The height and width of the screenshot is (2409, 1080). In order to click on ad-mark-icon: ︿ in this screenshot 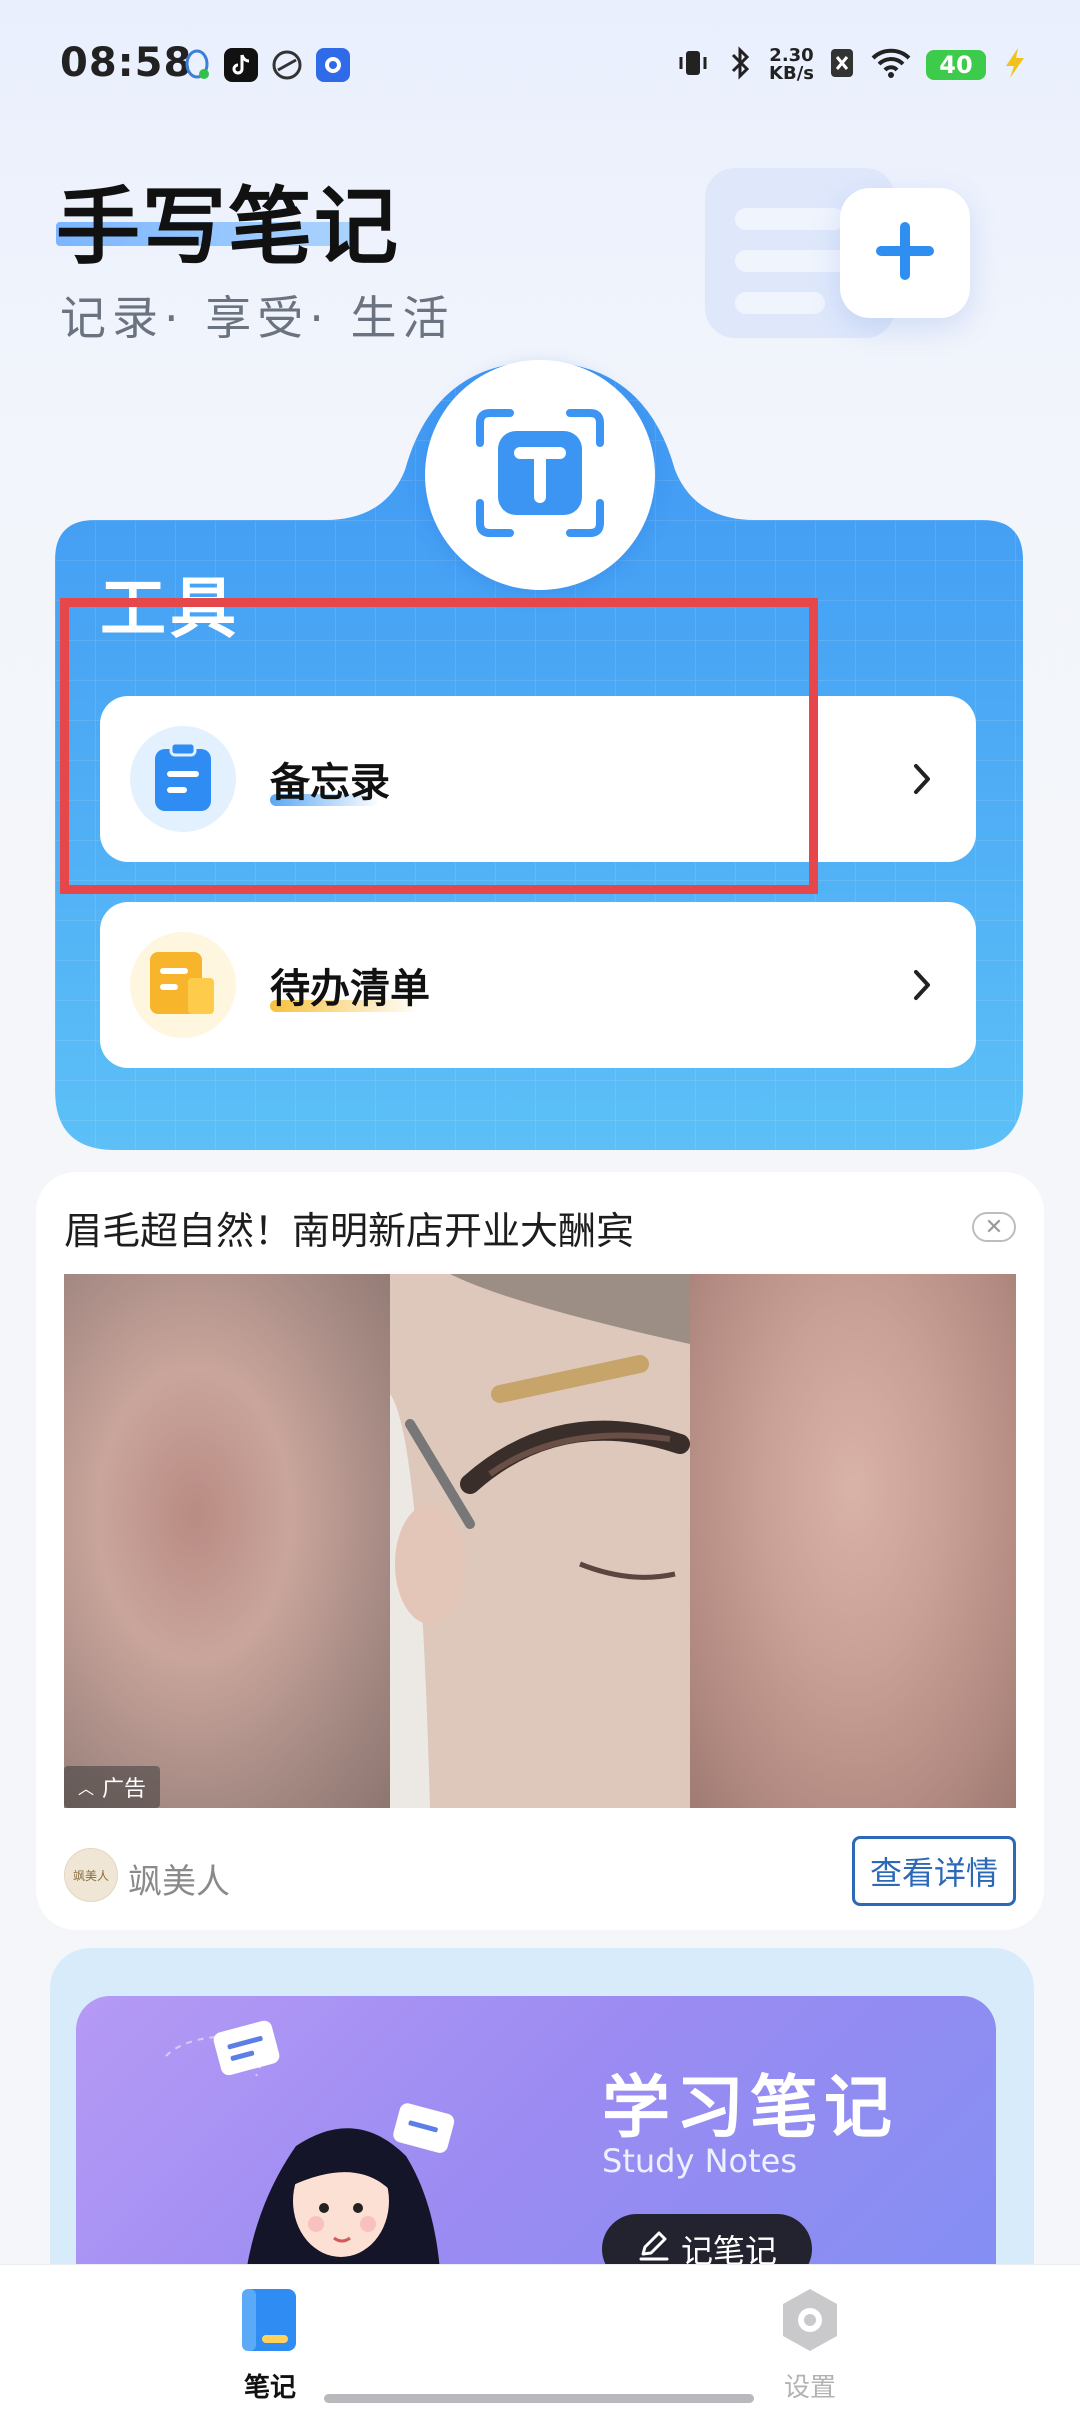, I will do `click(86, 1788)`.